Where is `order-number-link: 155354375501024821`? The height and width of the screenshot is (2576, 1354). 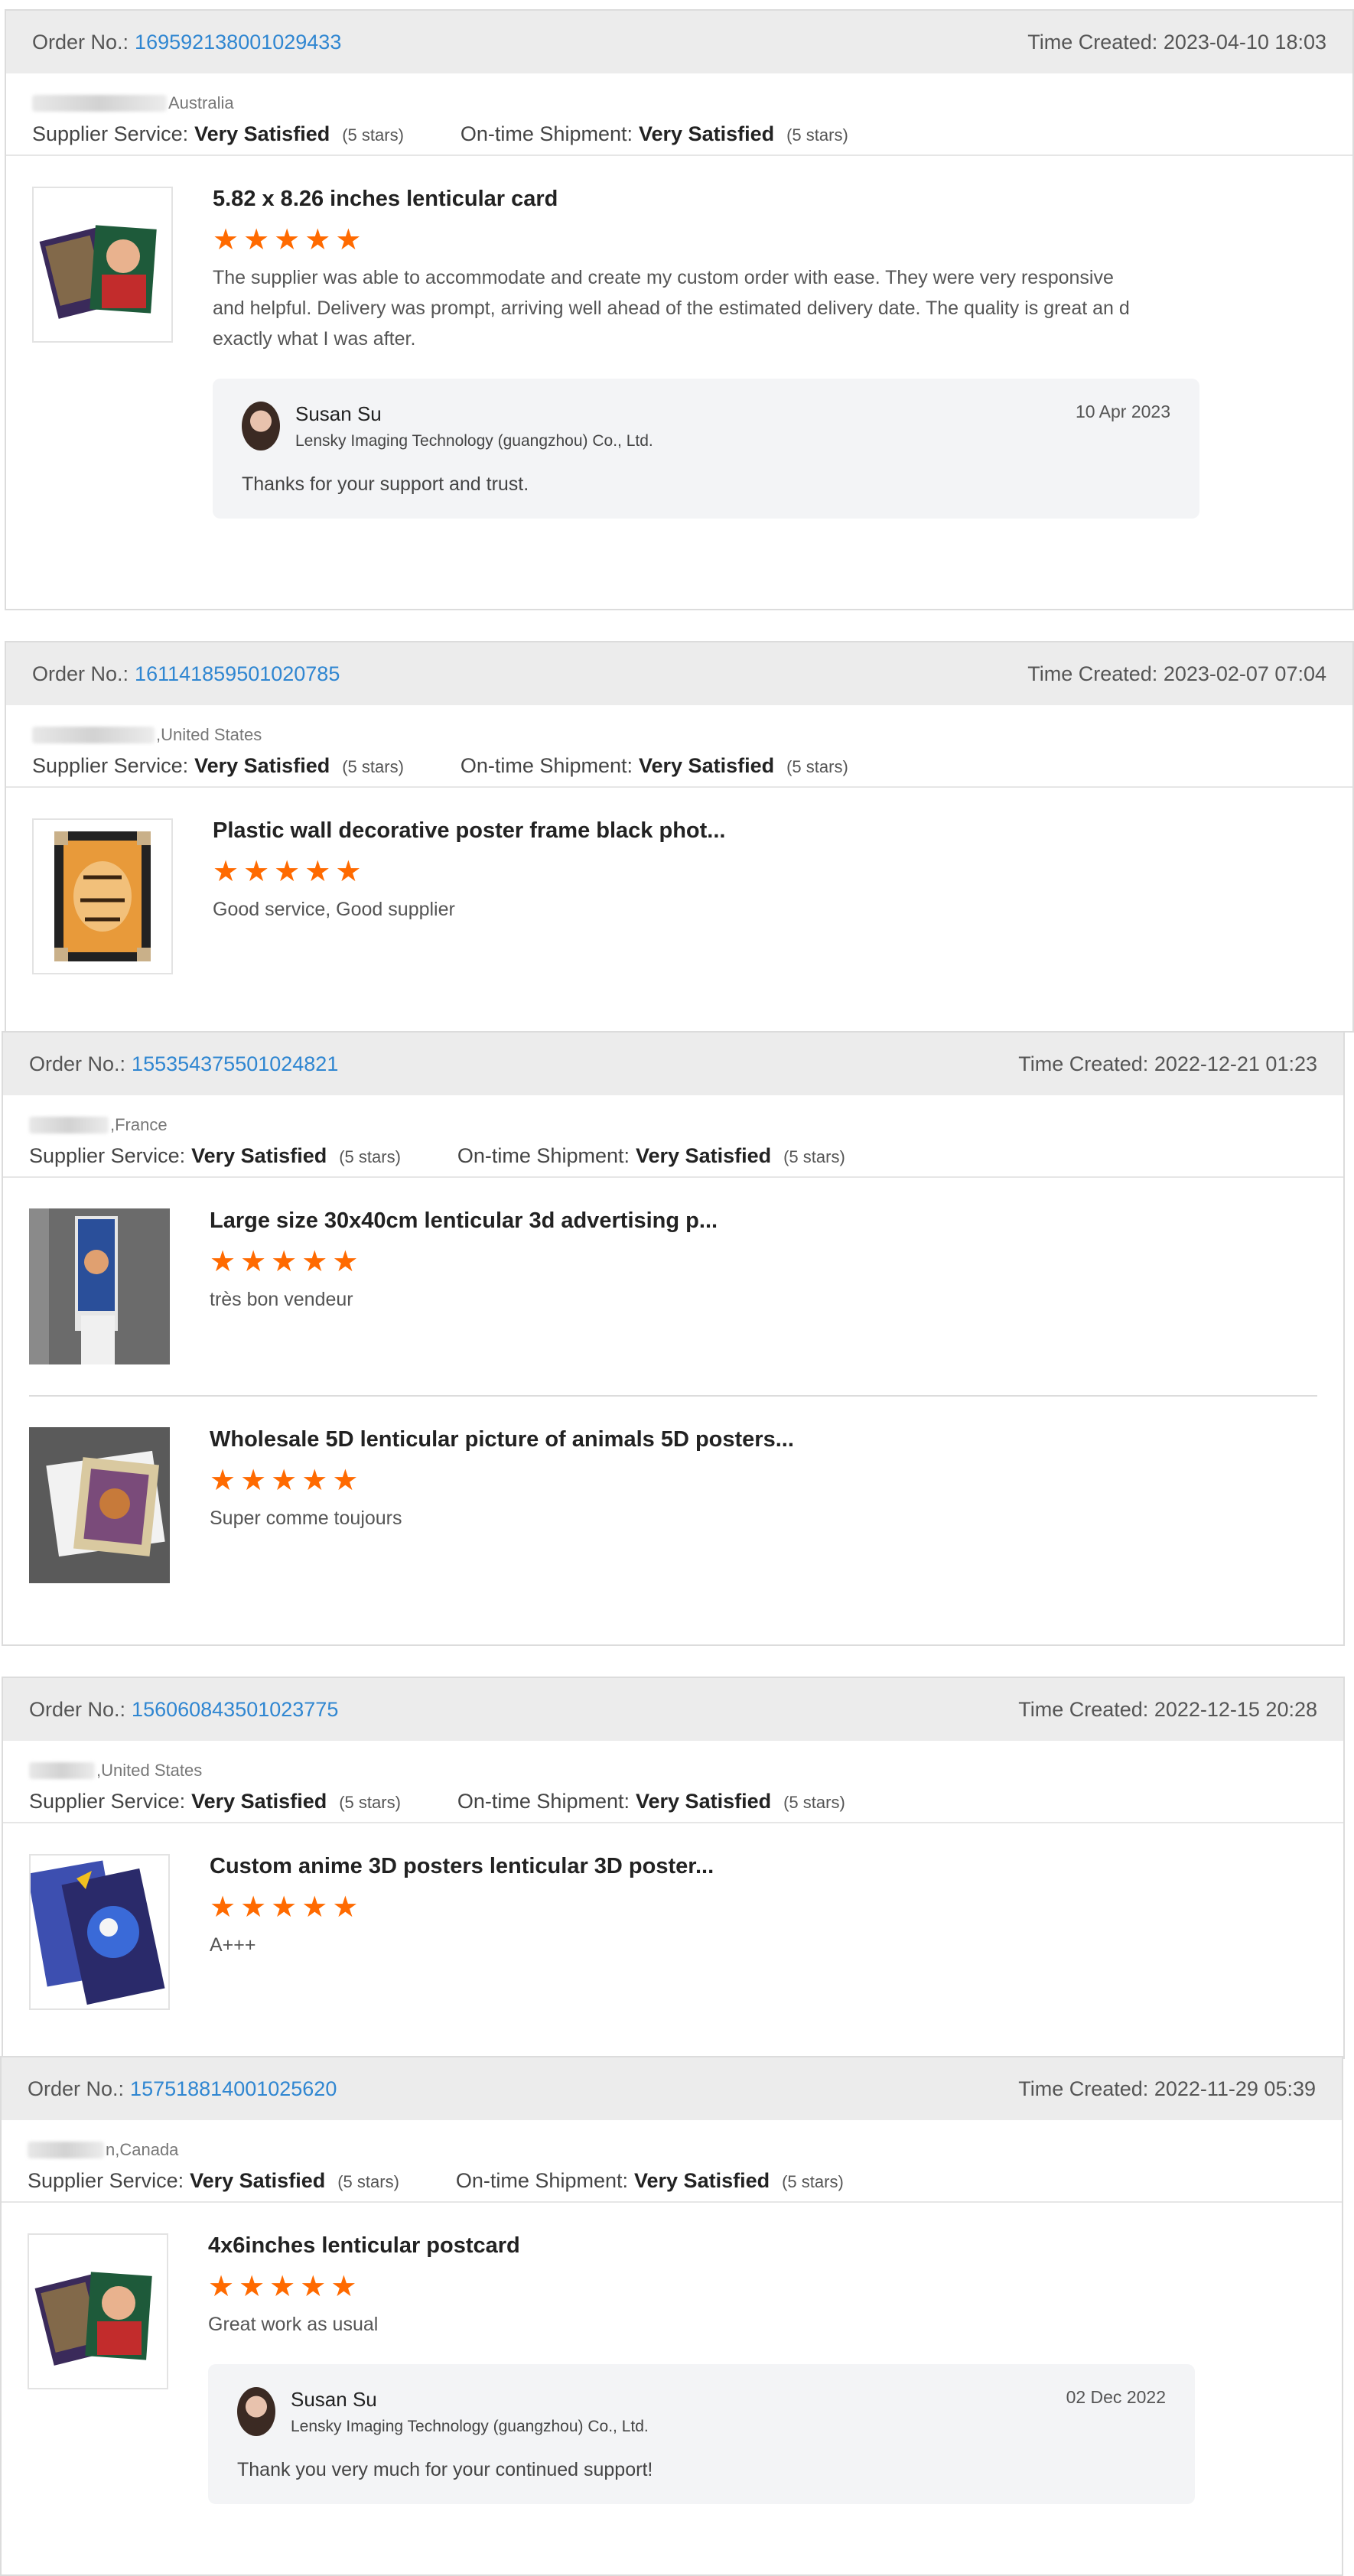
order-number-link: 155354375501024821 is located at coordinates (235, 1063).